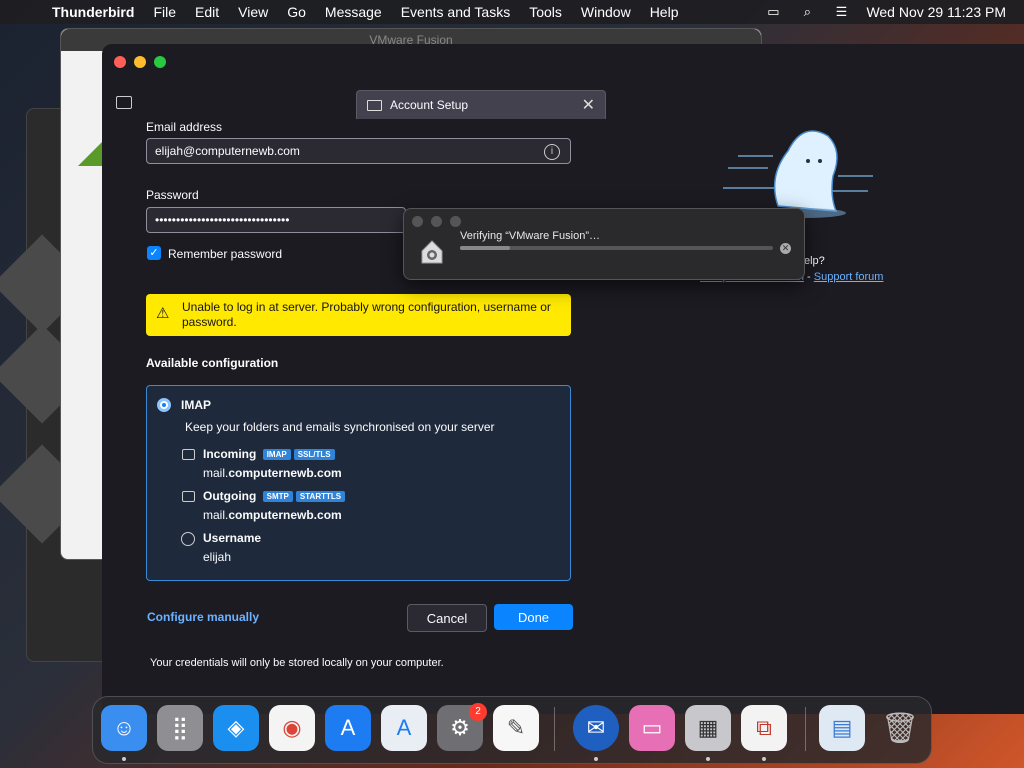  I want to click on chrome-icon: ◉, so click(292, 728).